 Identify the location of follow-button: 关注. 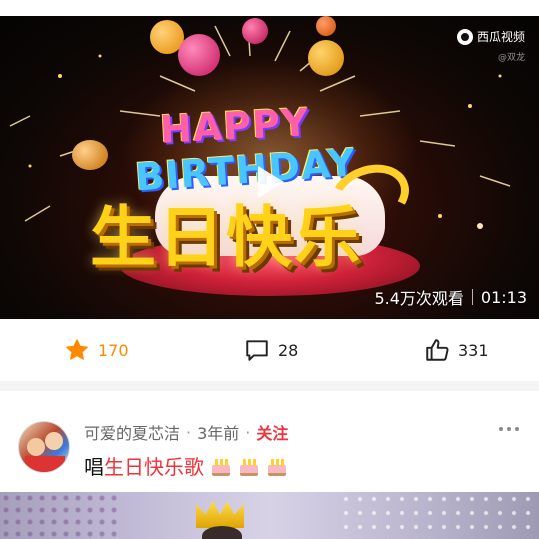
(272, 432).